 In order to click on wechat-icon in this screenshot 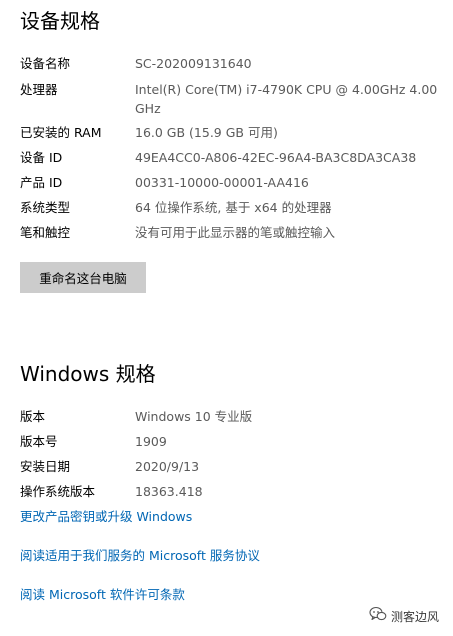, I will do `click(378, 616)`.